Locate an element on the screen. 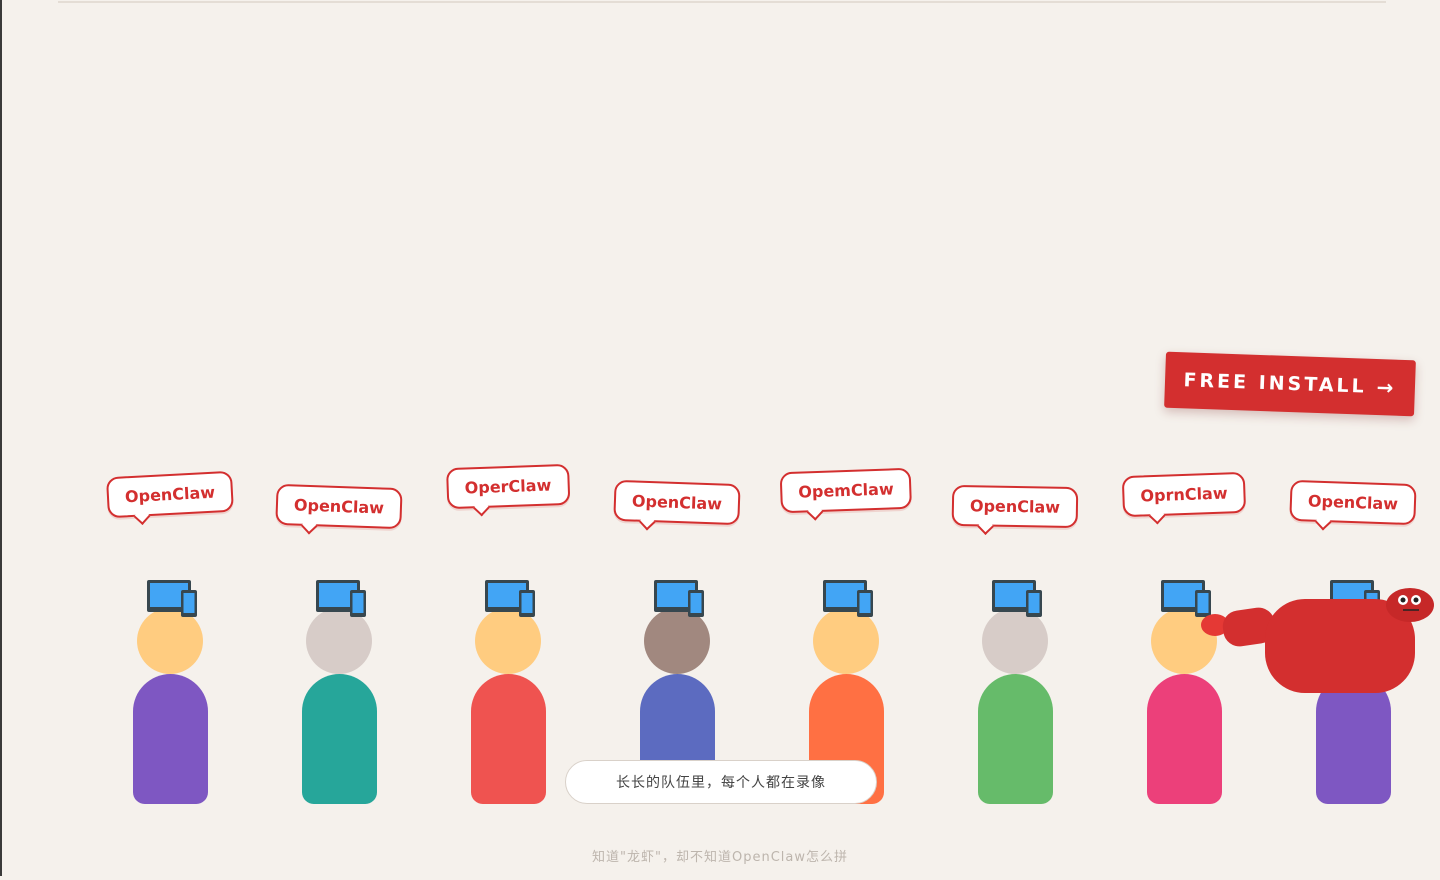 The width and height of the screenshot is (1440, 880). queue-person: OperClaw is located at coordinates (508, 671).